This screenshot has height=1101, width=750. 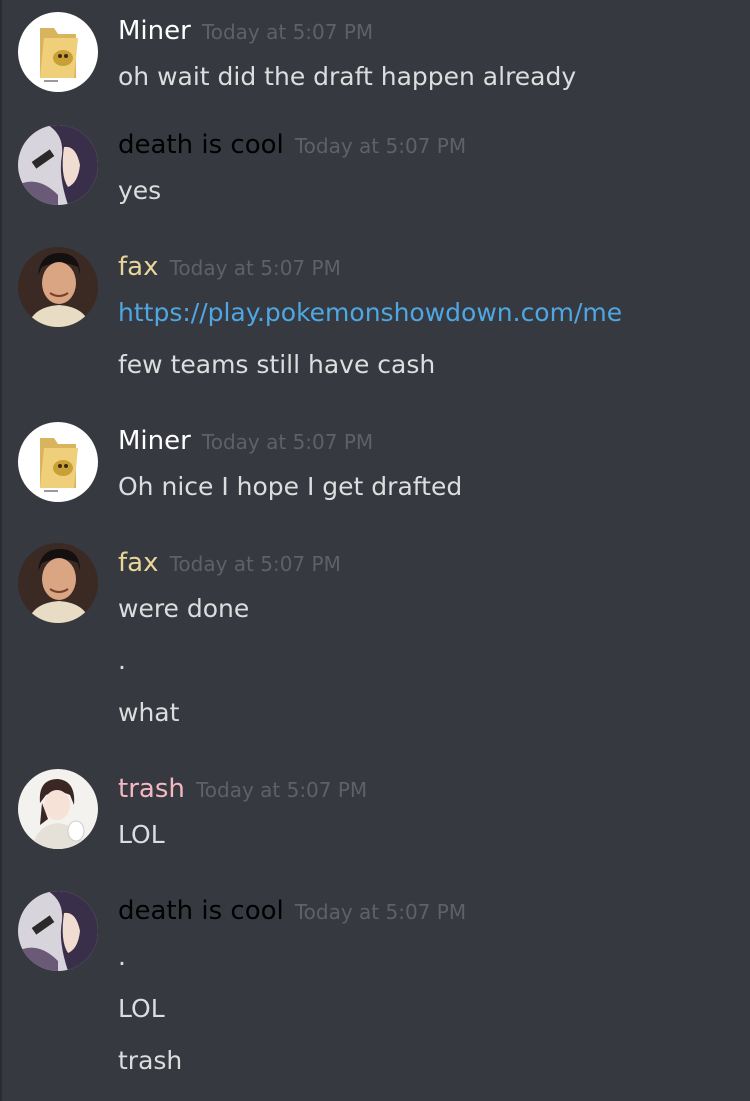 What do you see at coordinates (150, 1060) in the screenshot?
I see `message-text: trash` at bounding box center [150, 1060].